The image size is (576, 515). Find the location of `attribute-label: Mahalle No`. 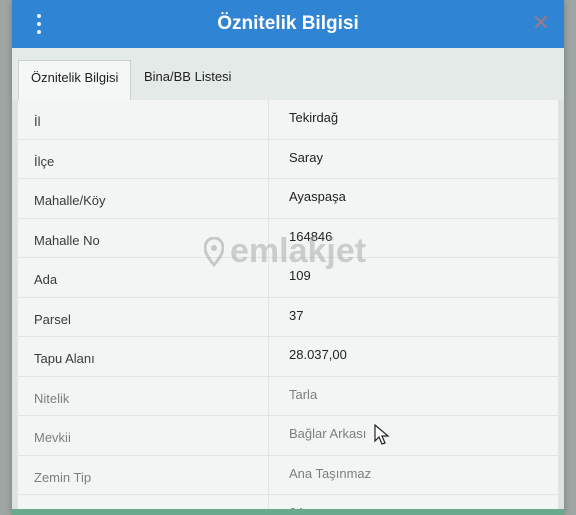

attribute-label: Mahalle No is located at coordinates (67, 240).